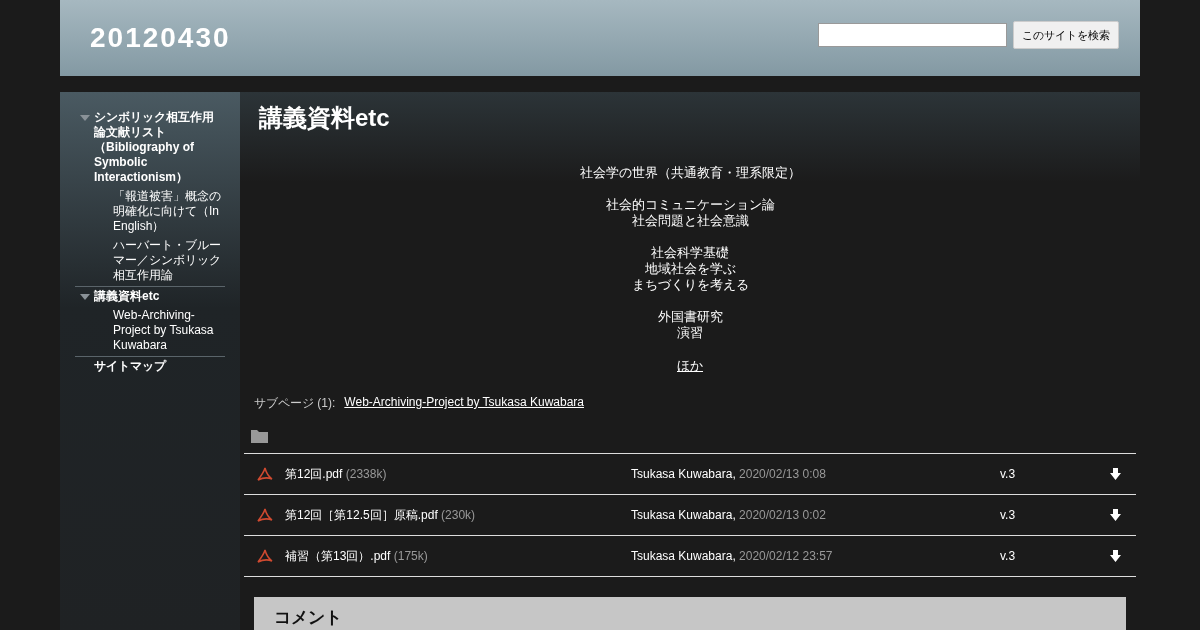 This screenshot has width=1200, height=630. What do you see at coordinates (732, 556) in the screenshot?
I see `file-author: Tsukasa Kuwabara, 2020/02/12 23:57` at bounding box center [732, 556].